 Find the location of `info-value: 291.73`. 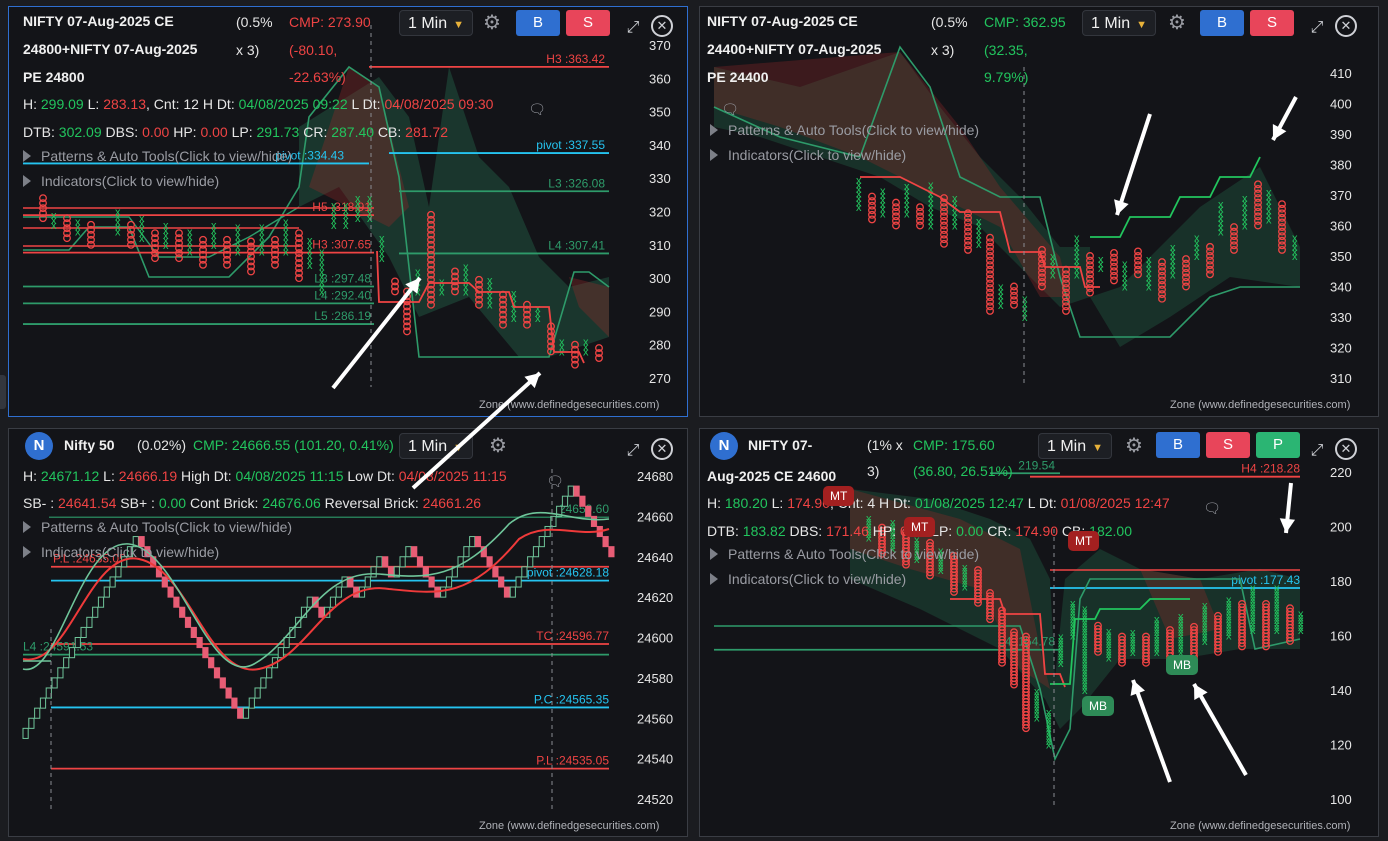

info-value: 291.73 is located at coordinates (278, 132).